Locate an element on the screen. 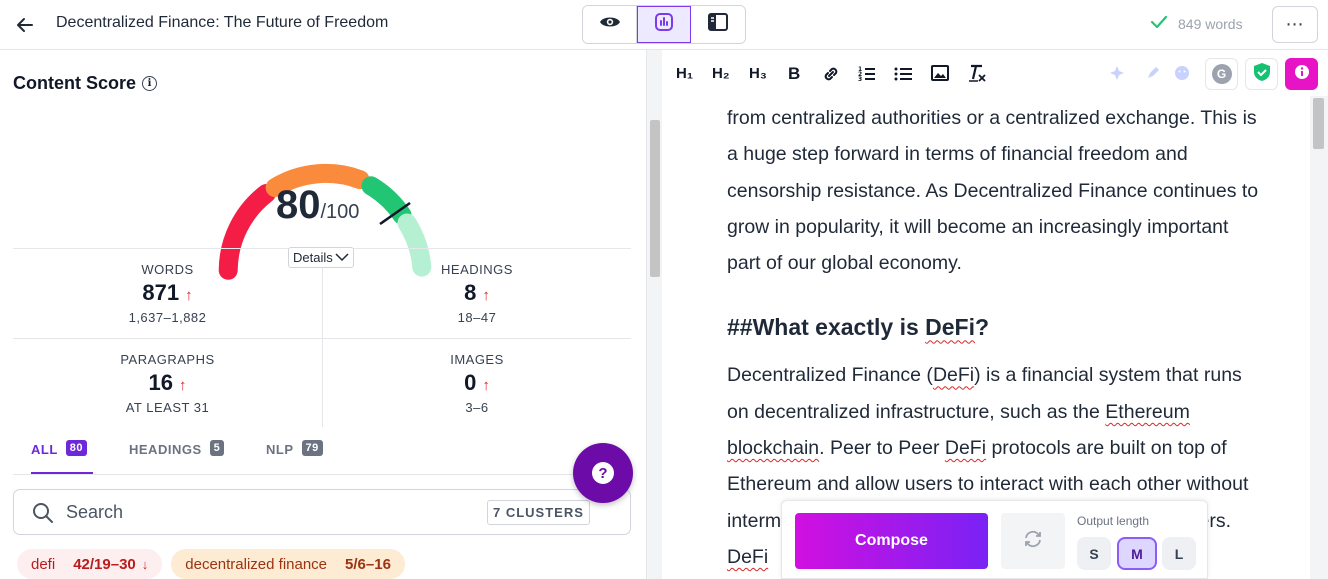 Image resolution: width=1328 pixels, height=579 pixels. size-s-button: S is located at coordinates (1094, 553).